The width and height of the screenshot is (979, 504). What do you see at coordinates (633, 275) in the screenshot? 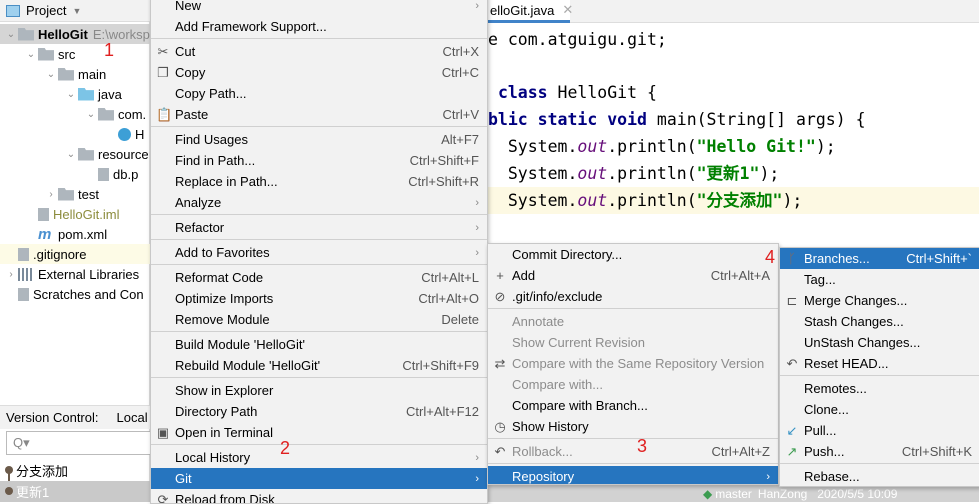
I see `menu-item-add: +AddCtrl+Alt+A` at bounding box center [633, 275].